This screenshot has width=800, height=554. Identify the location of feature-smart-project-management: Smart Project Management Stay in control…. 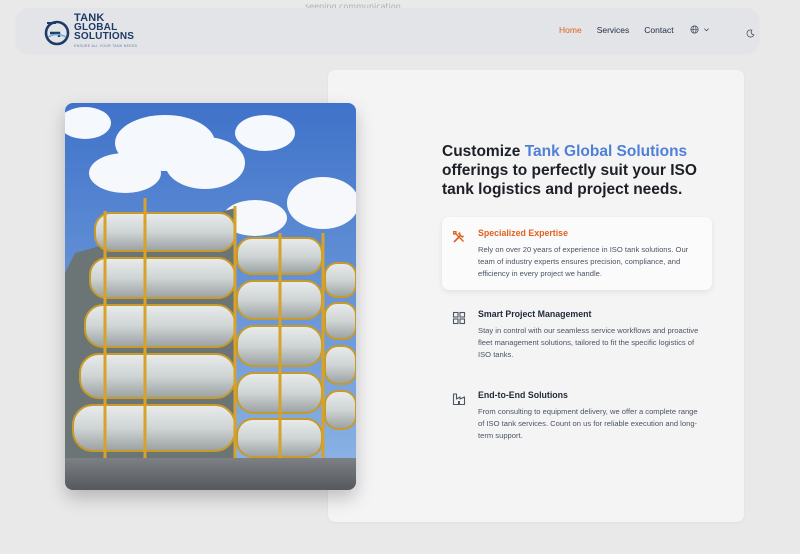
(577, 334).